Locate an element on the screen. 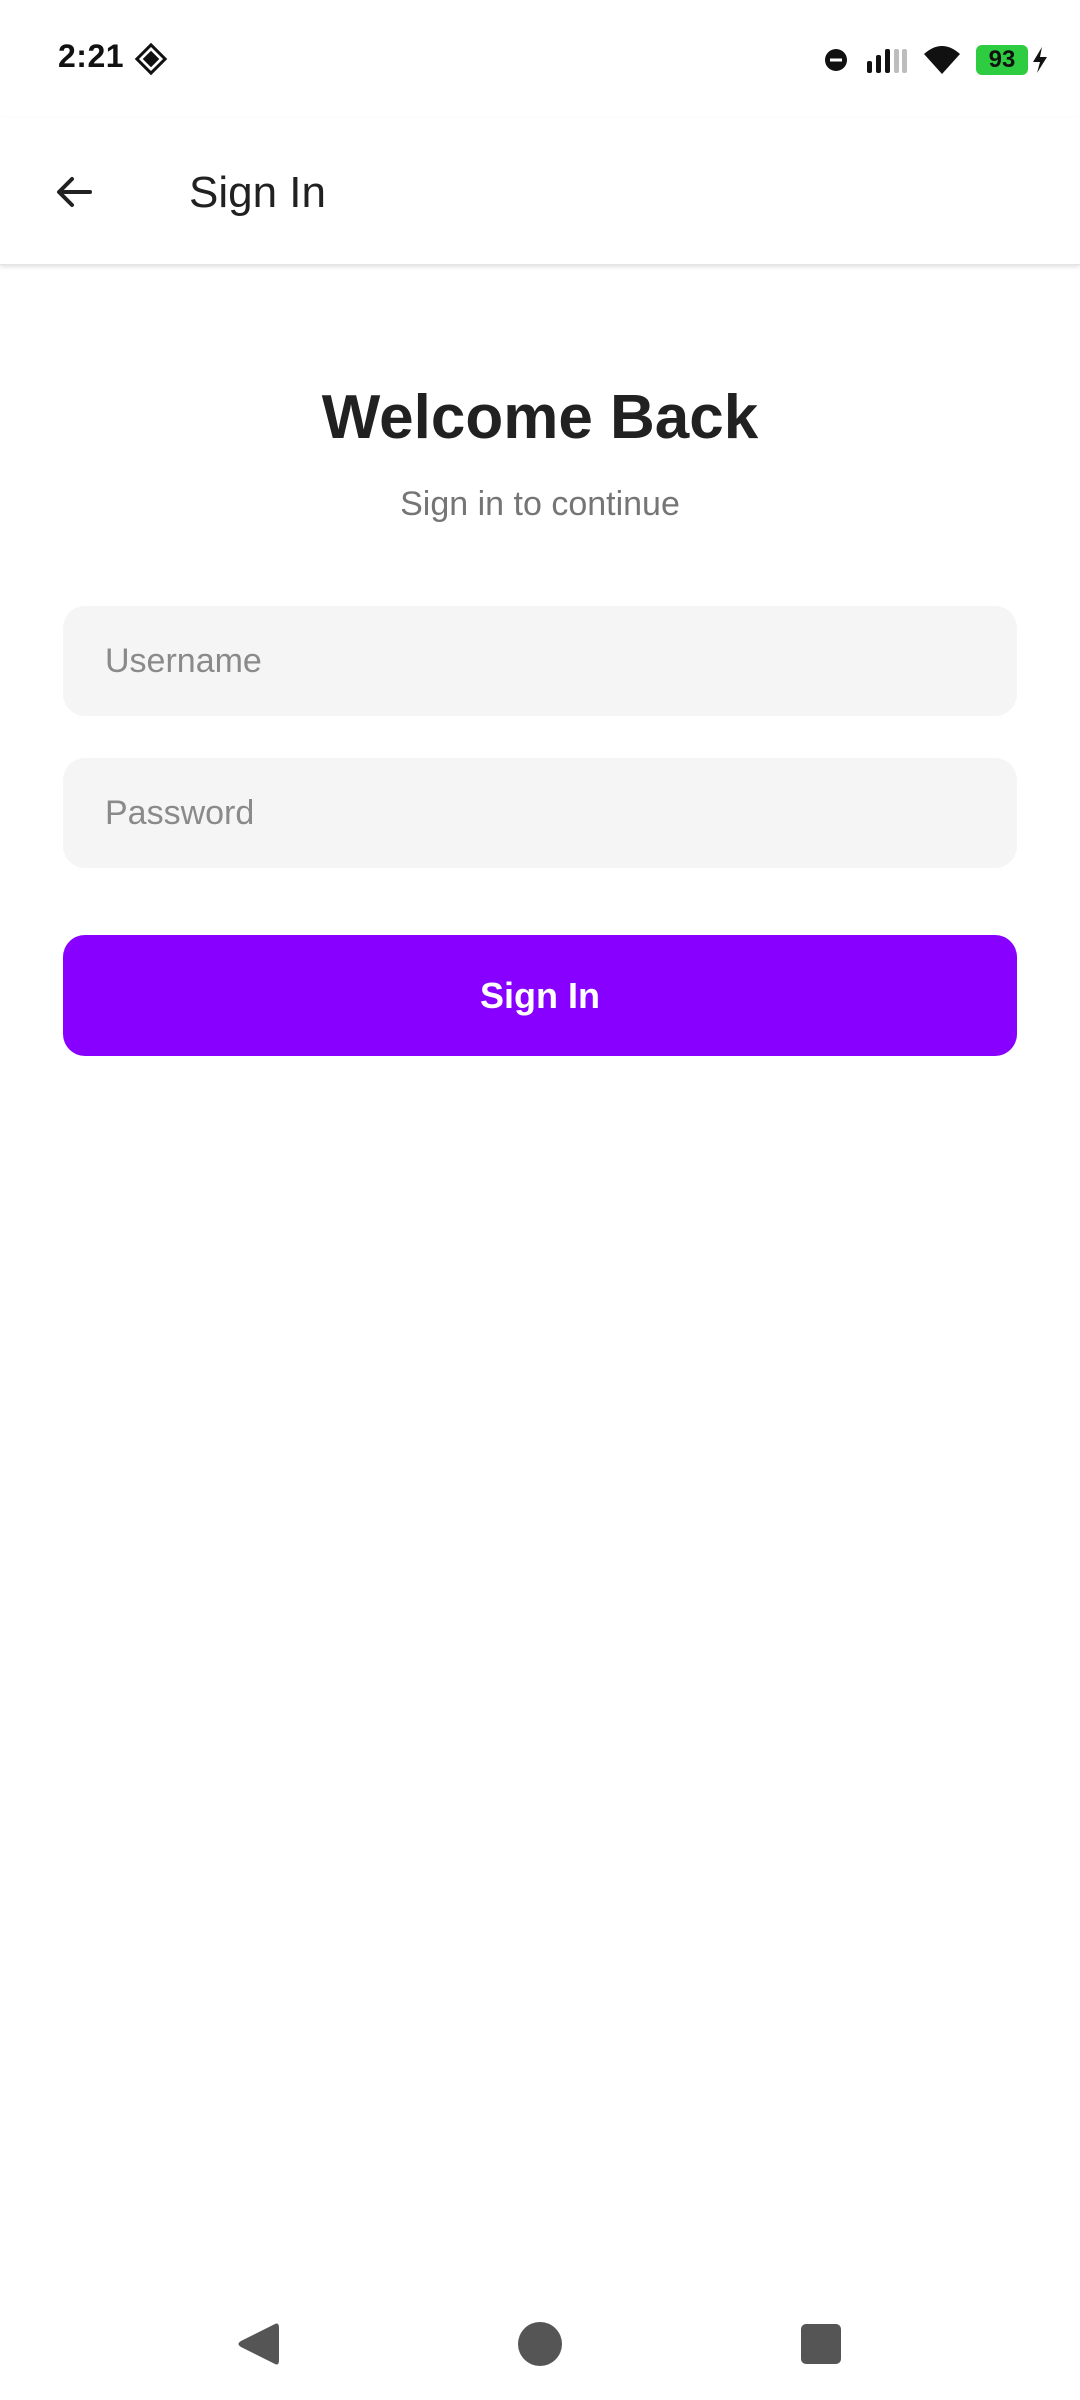 This screenshot has height=2400, width=1080. arrow-back-icon is located at coordinates (74, 192).